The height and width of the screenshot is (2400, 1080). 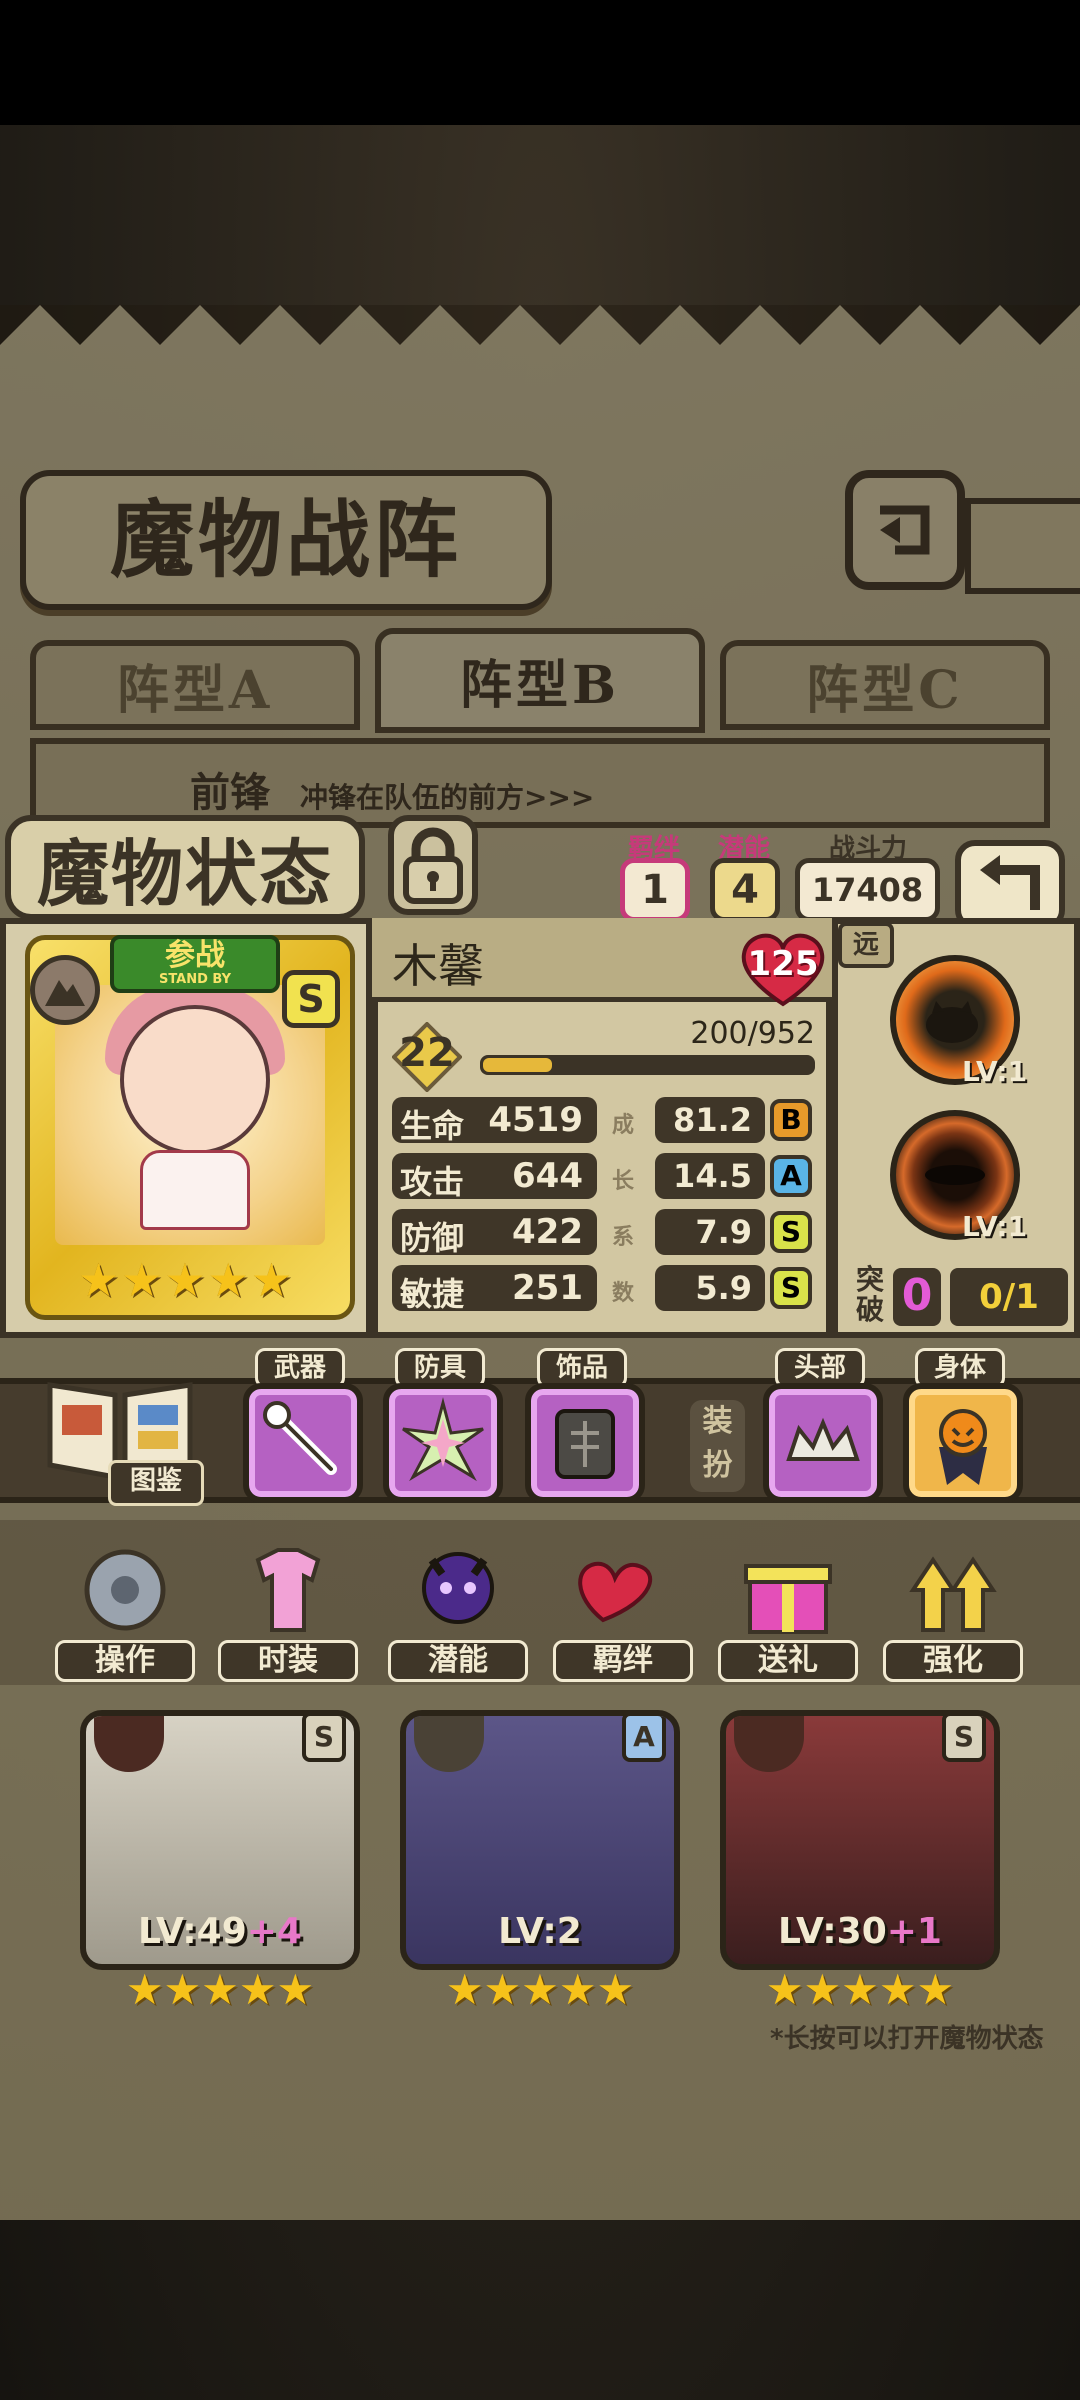 I want to click on xp-text: 200/952, so click(x=752, y=1033).